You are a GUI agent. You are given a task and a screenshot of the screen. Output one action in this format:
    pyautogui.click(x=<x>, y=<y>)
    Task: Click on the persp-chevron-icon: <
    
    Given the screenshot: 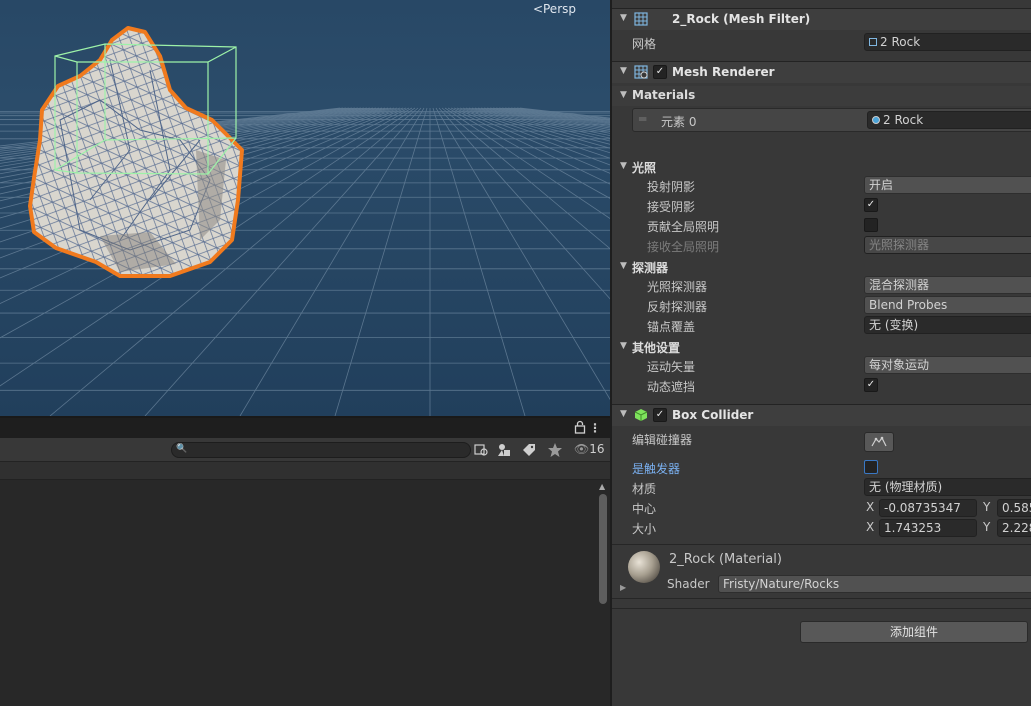 What is the action you would take?
    pyautogui.click(x=537, y=9)
    